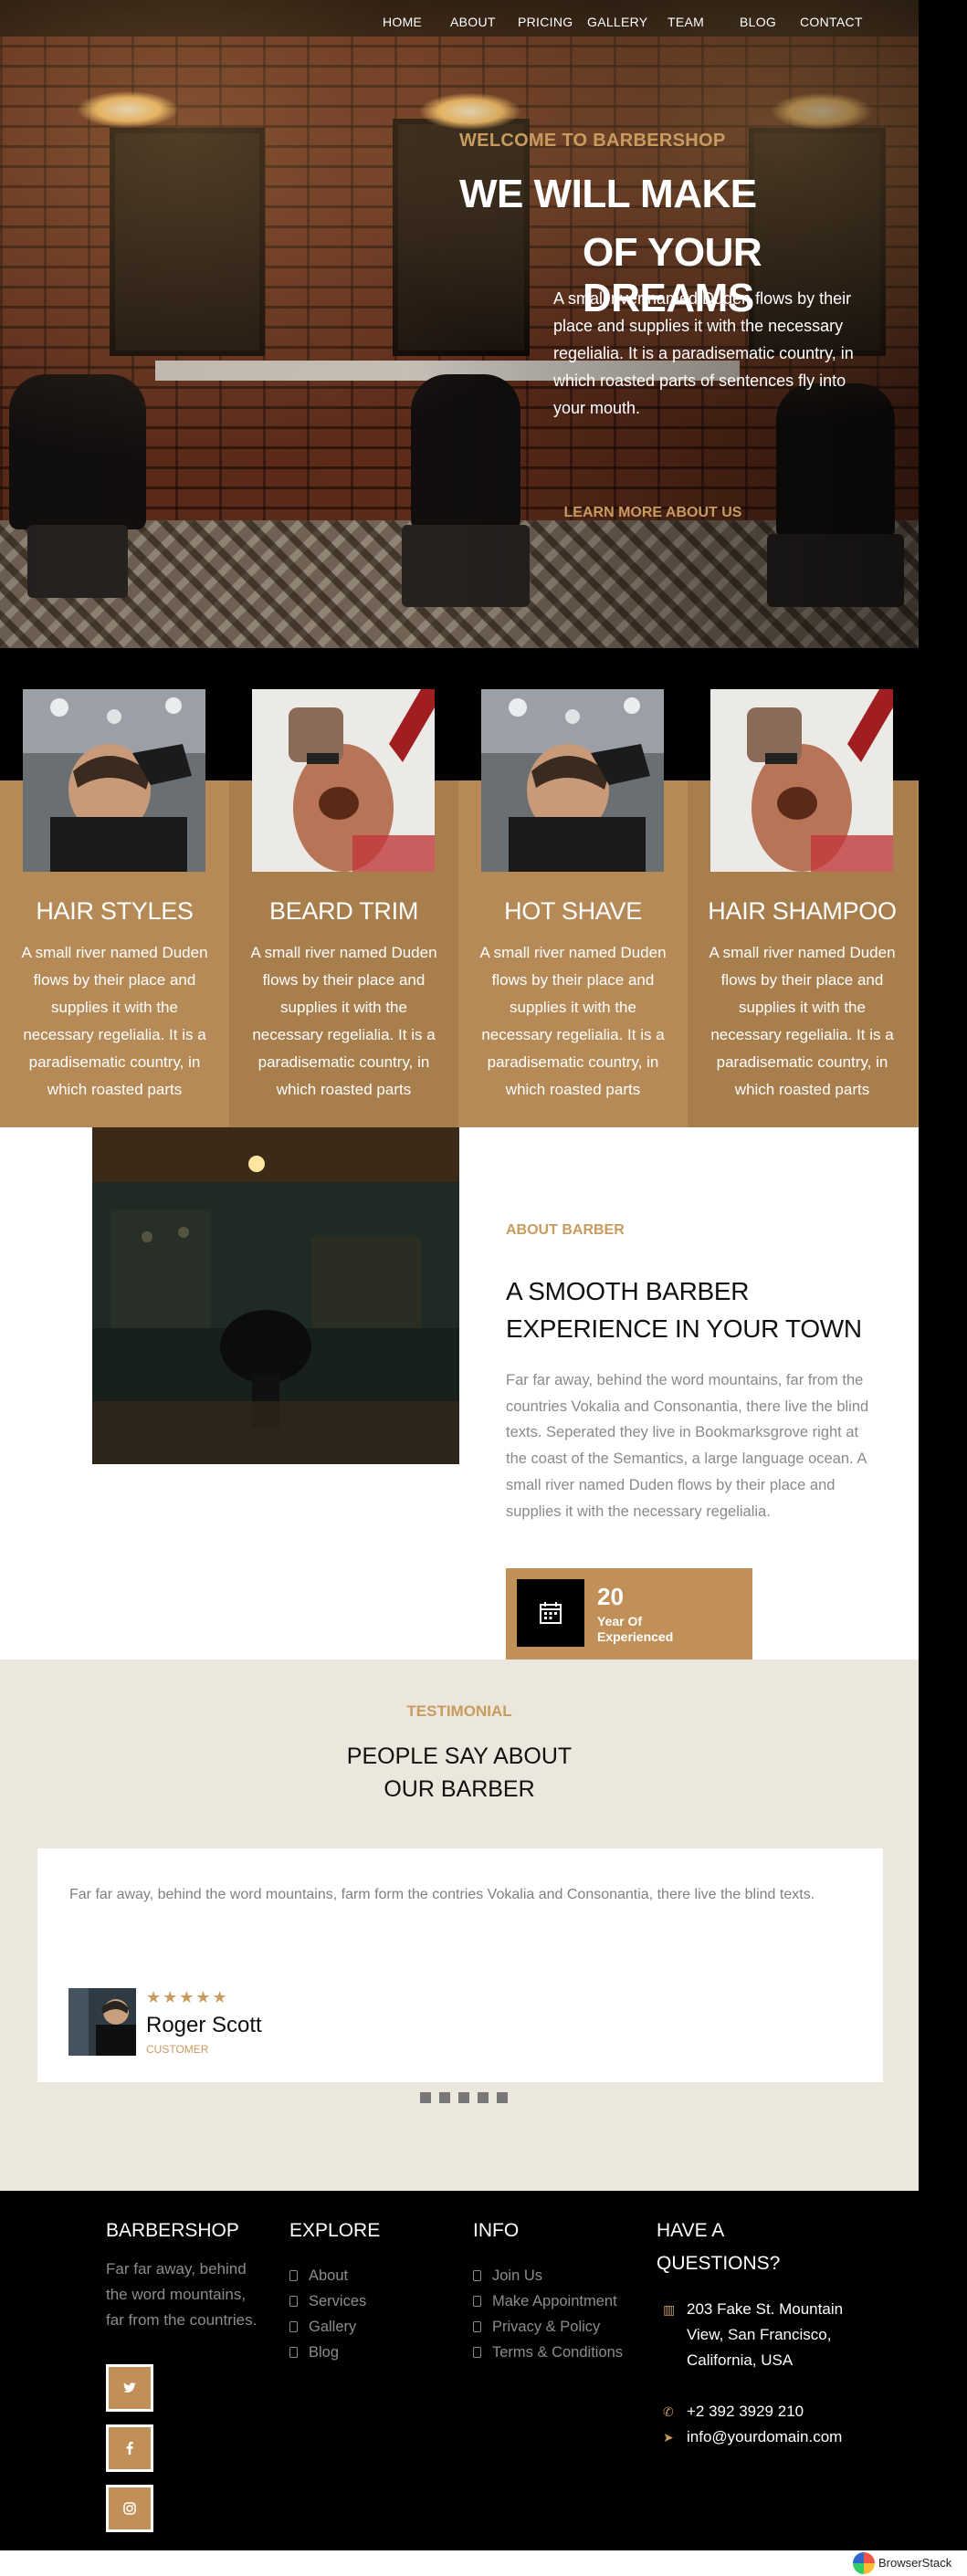 The width and height of the screenshot is (967, 2576). Describe the element at coordinates (652, 513) in the screenshot. I see `learn-more-button: LEARN MORE ABOUT US` at that location.